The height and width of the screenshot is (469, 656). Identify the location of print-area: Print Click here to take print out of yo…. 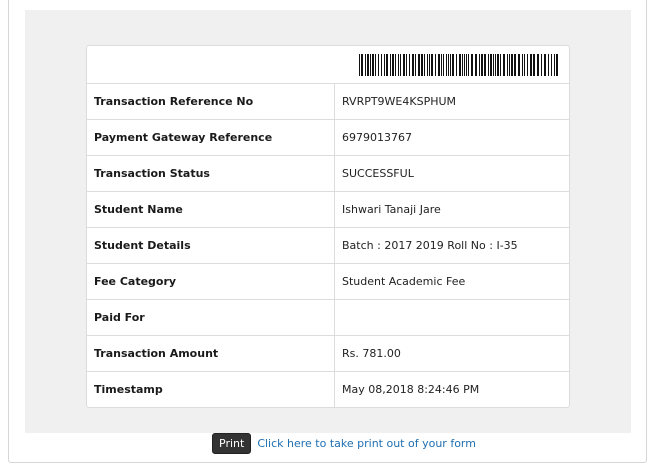
(344, 443).